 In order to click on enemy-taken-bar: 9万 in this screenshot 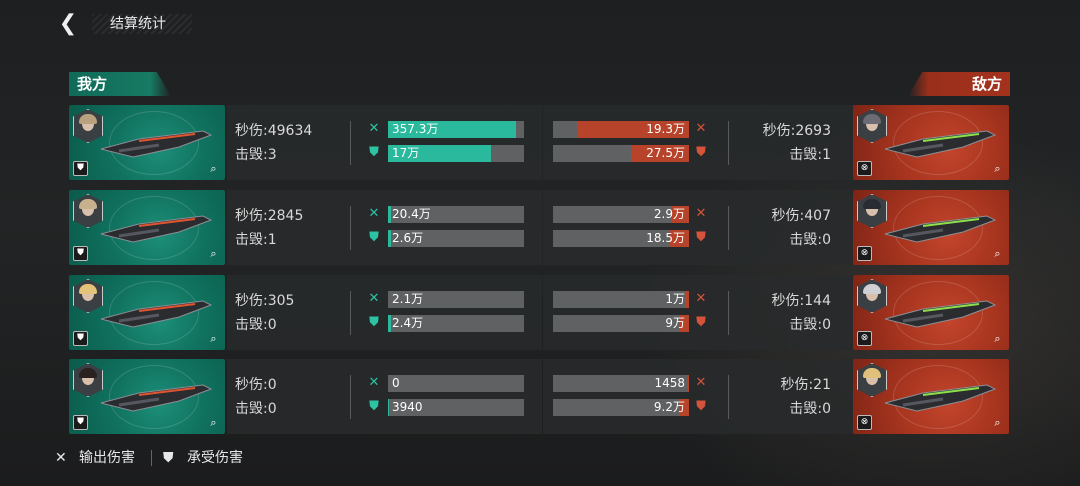, I will do `click(621, 323)`.